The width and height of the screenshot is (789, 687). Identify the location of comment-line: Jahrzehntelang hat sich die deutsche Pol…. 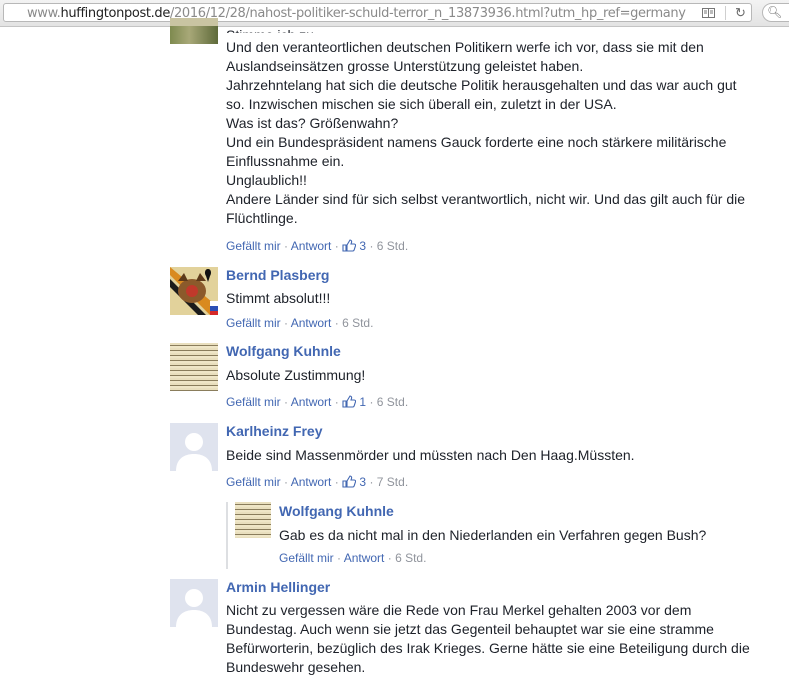
(481, 85).